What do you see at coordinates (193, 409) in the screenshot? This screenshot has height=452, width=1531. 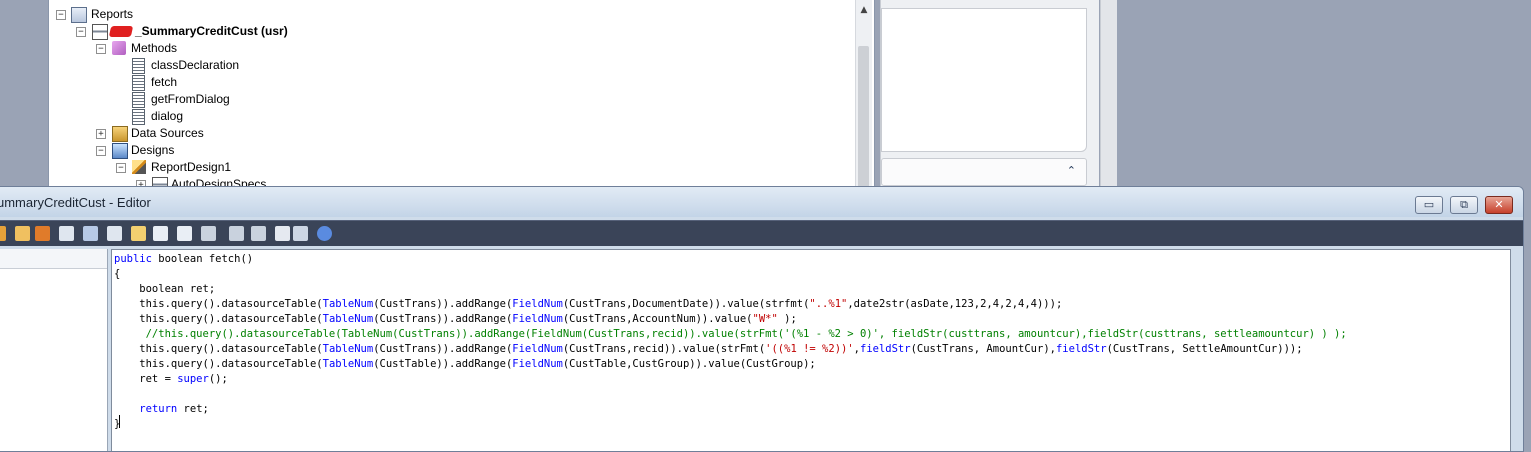 I see `code-token: ret;` at bounding box center [193, 409].